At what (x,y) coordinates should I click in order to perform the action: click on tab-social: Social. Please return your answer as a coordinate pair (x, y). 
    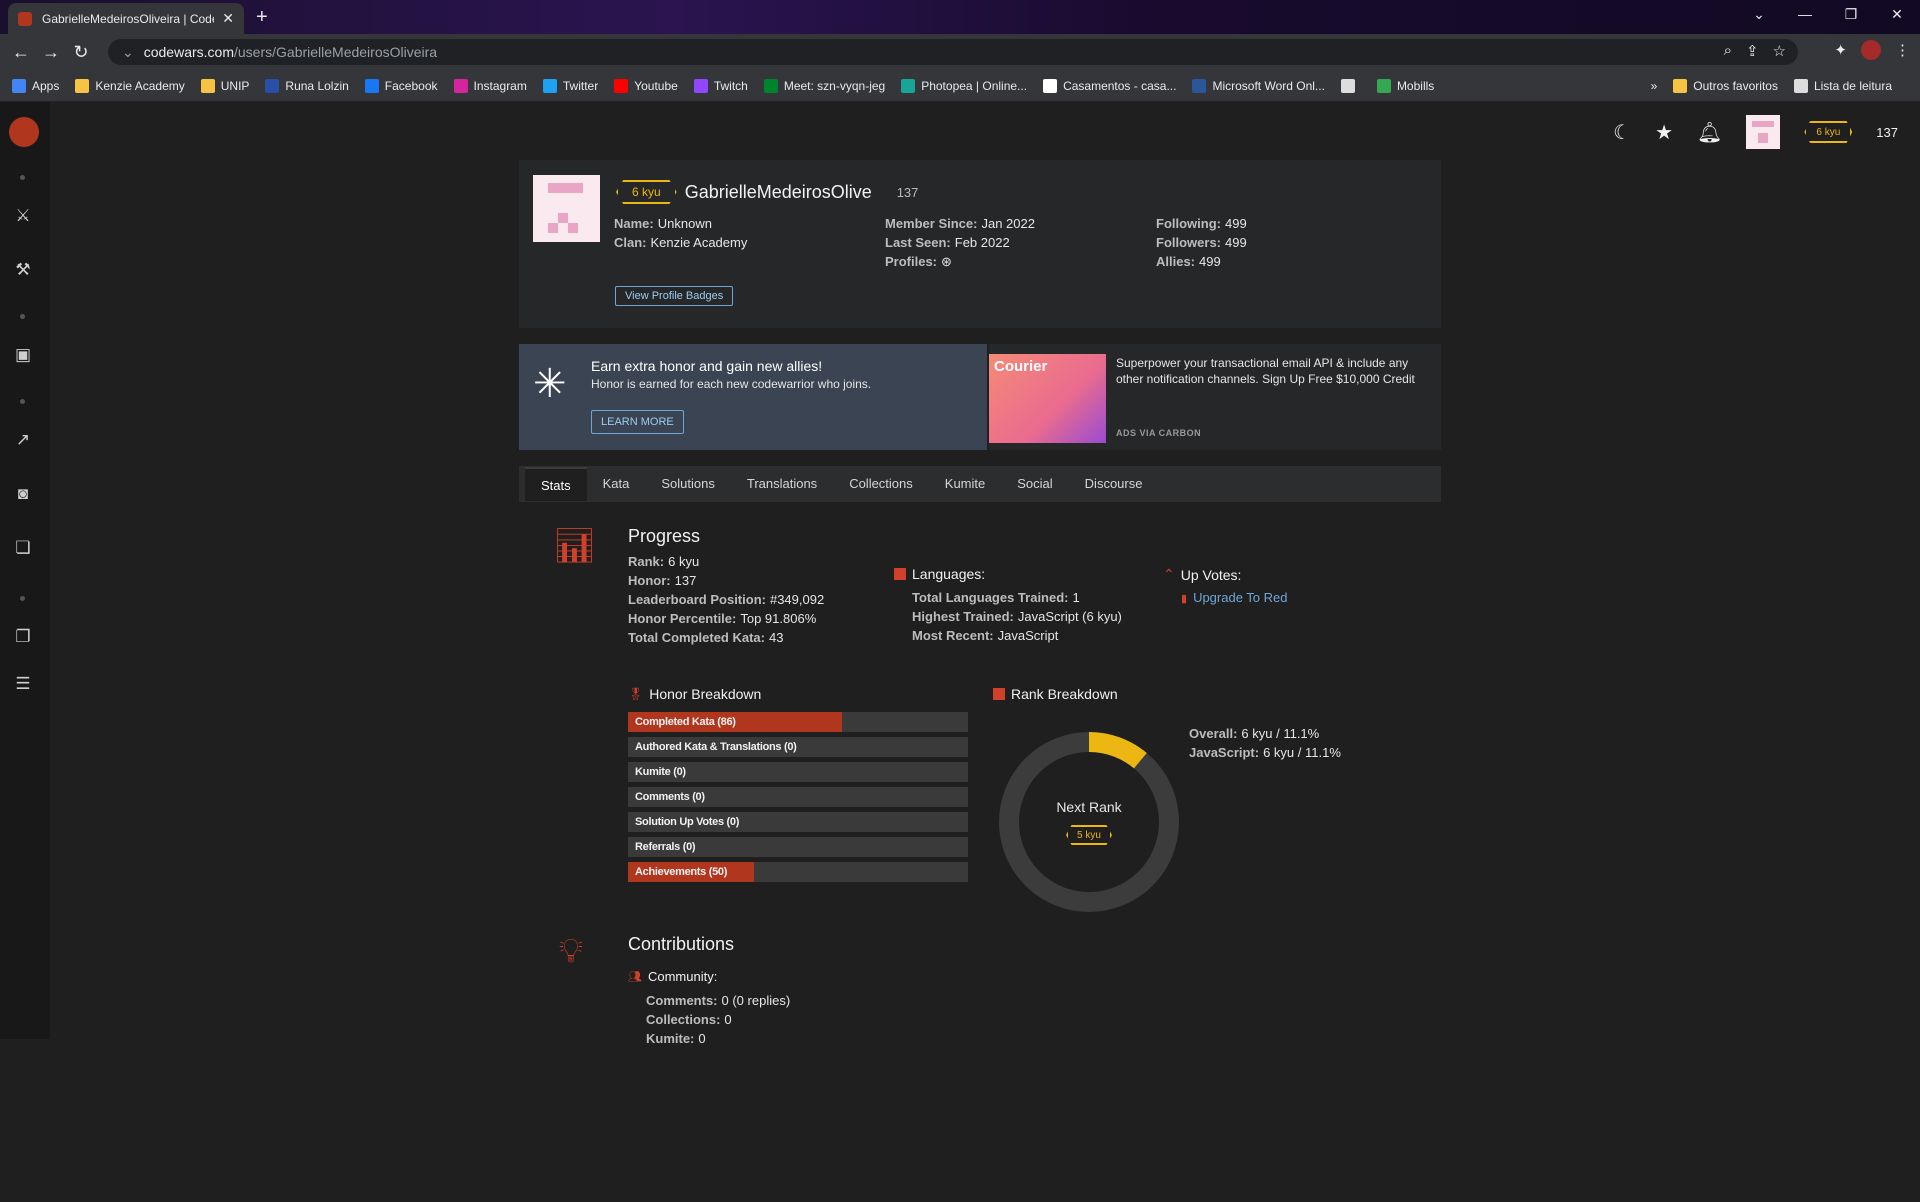
    Looking at the image, I should click on (1034, 484).